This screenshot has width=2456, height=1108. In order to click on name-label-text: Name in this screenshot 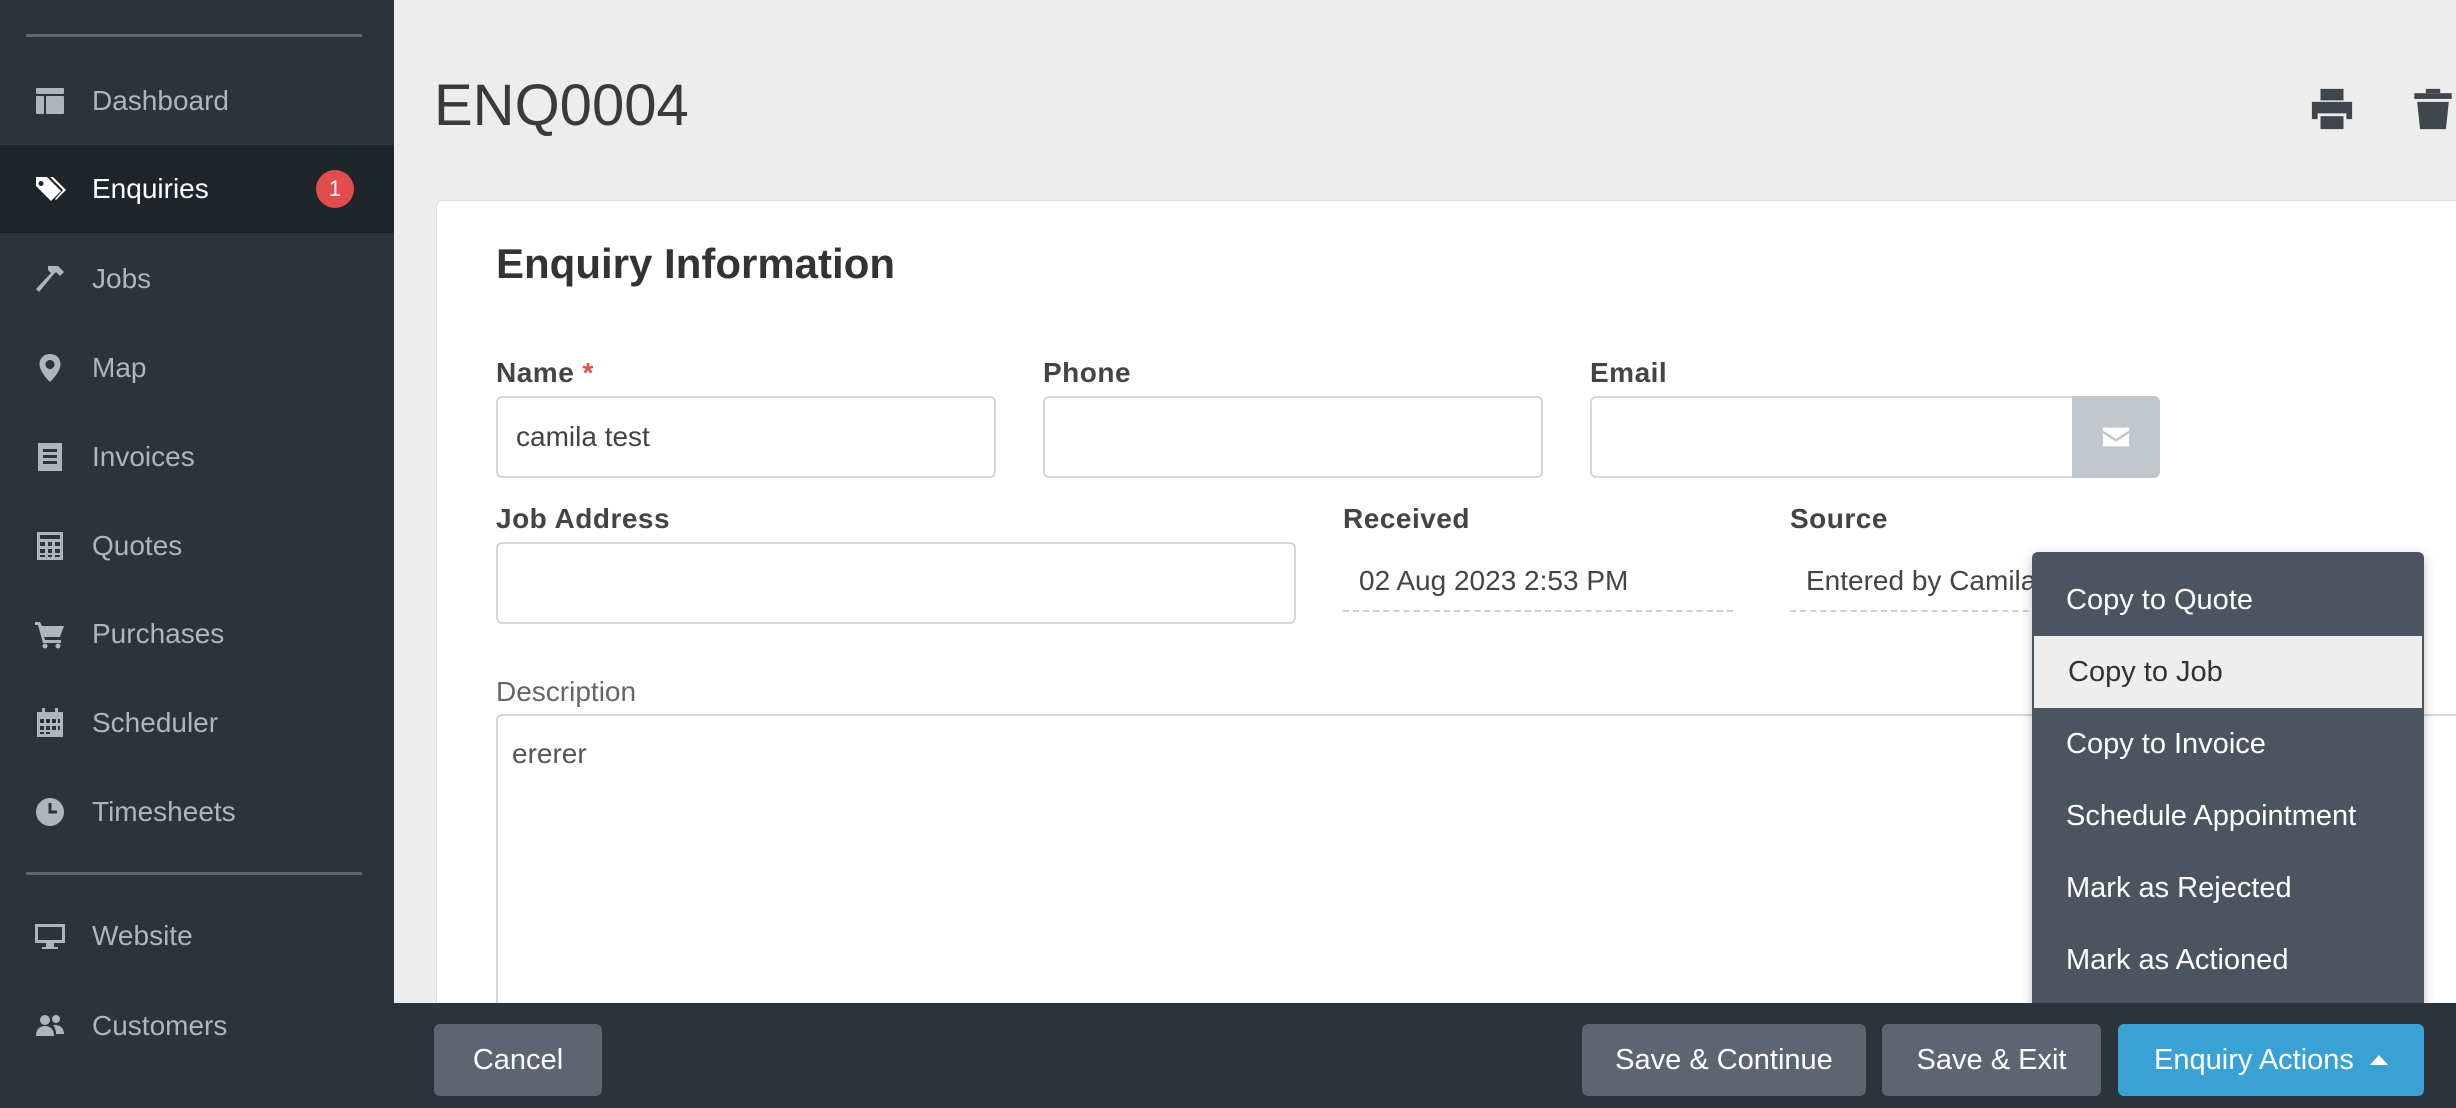, I will do `click(535, 372)`.